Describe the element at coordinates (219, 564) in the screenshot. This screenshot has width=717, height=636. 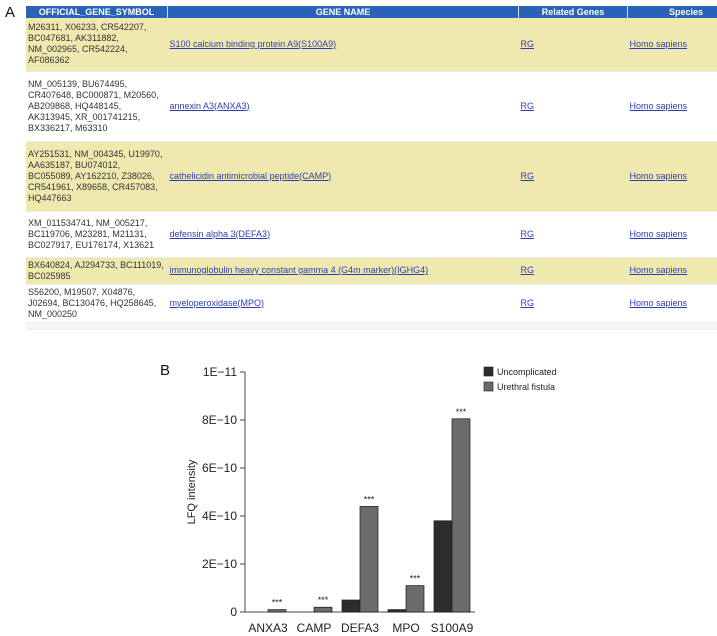
I see `y-tick-label: 2E−10` at that location.